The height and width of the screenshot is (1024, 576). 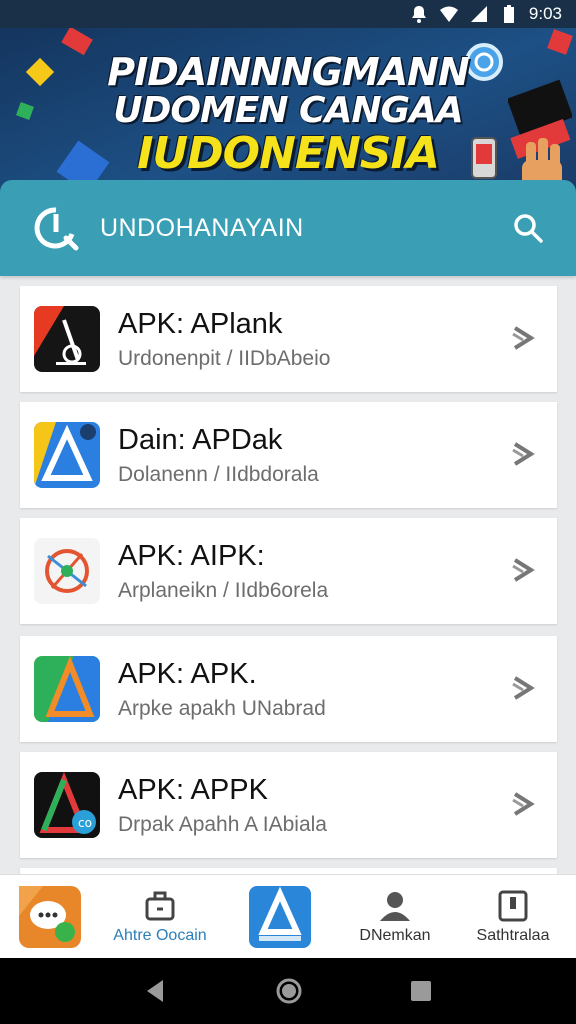 I want to click on app-list-item: APK: APK. Arpke apakh UNabrad, so click(x=288, y=689).